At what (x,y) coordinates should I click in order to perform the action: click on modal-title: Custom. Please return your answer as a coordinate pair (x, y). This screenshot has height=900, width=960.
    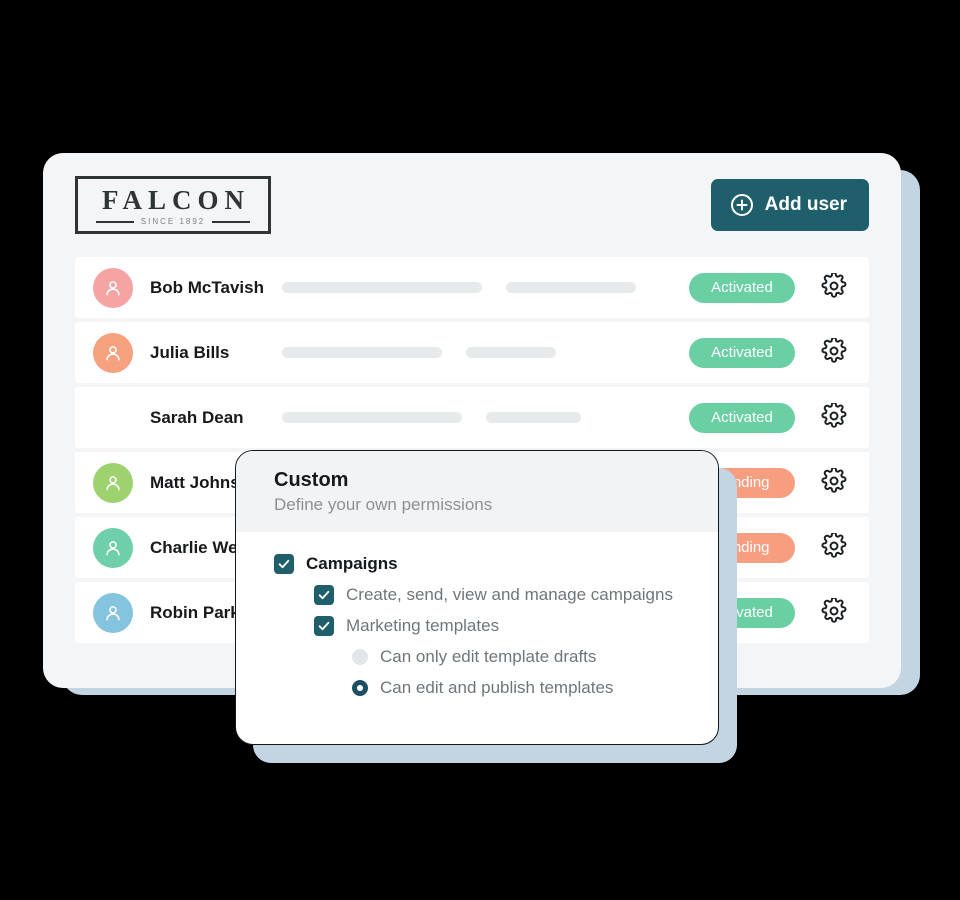
    Looking at the image, I should click on (311, 480).